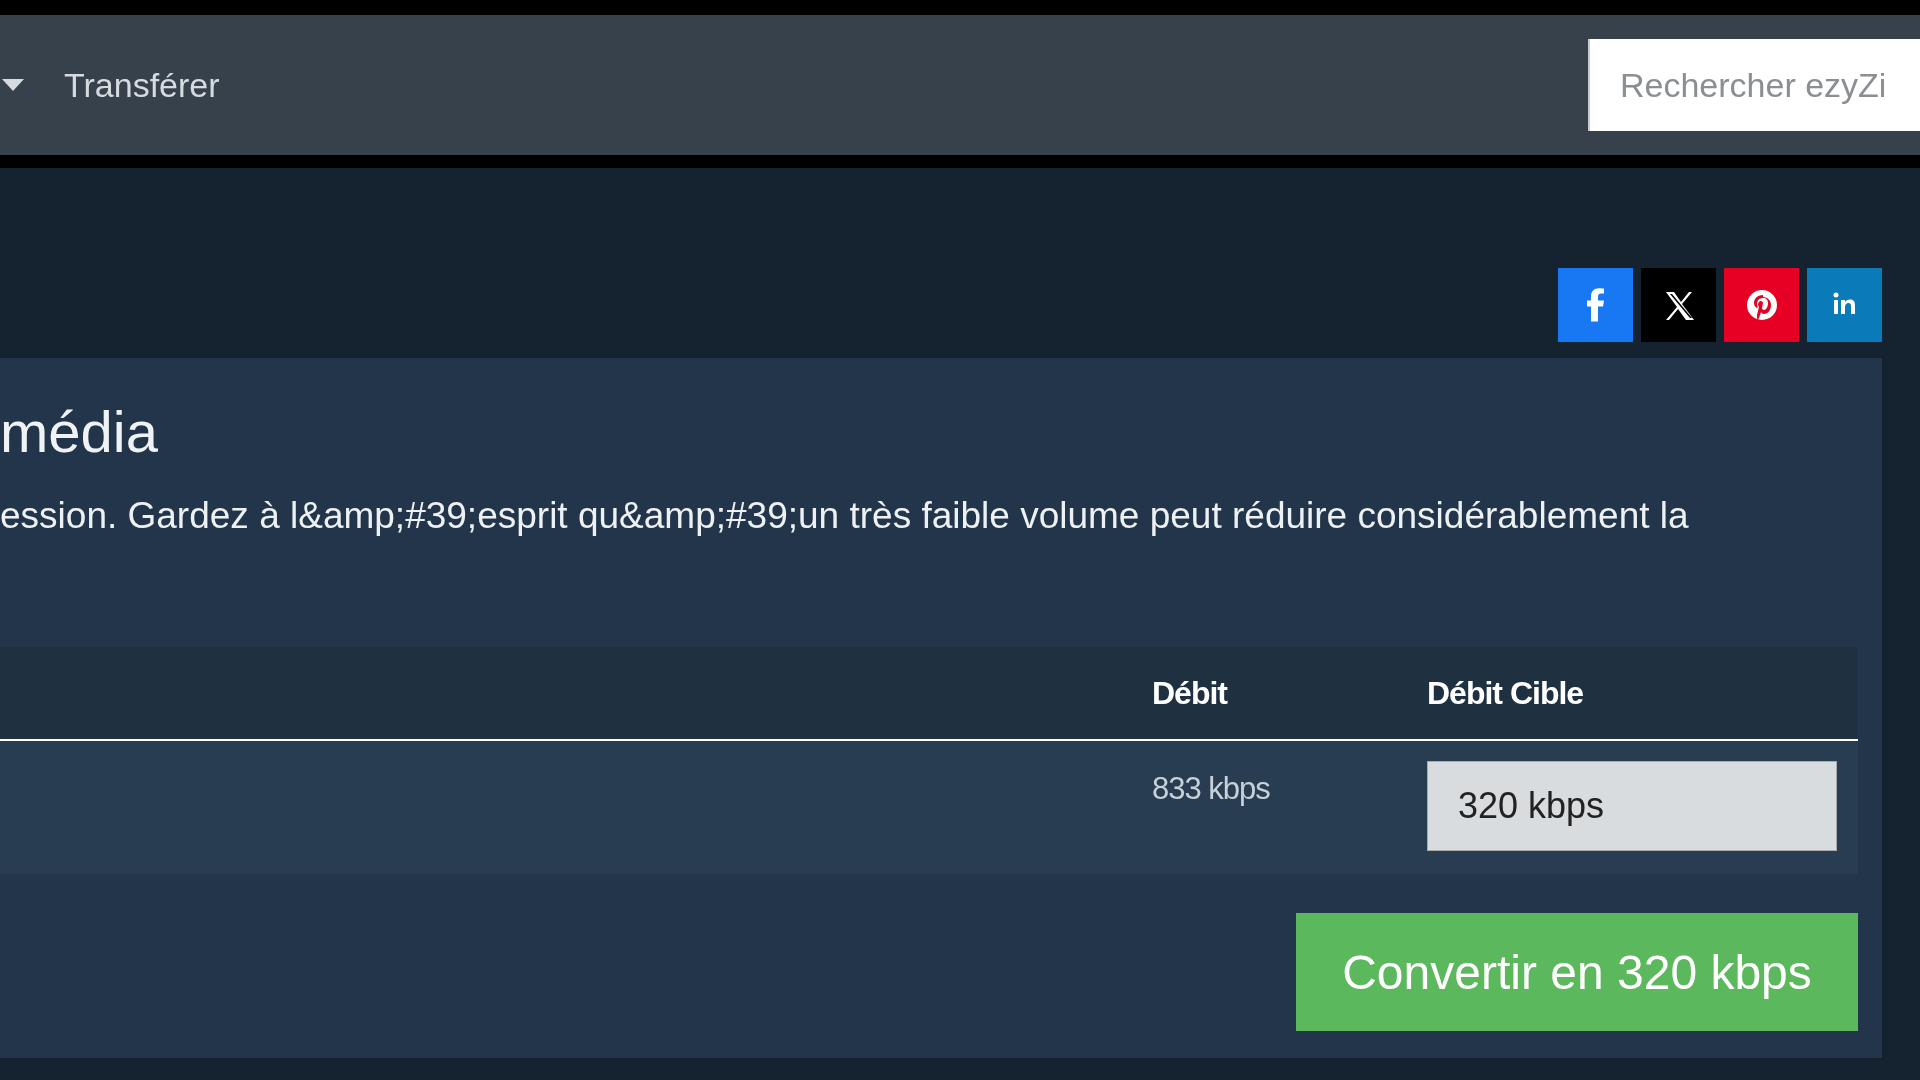 The image size is (1920, 1080). What do you see at coordinates (1678, 305) in the screenshot?
I see `share-button` at bounding box center [1678, 305].